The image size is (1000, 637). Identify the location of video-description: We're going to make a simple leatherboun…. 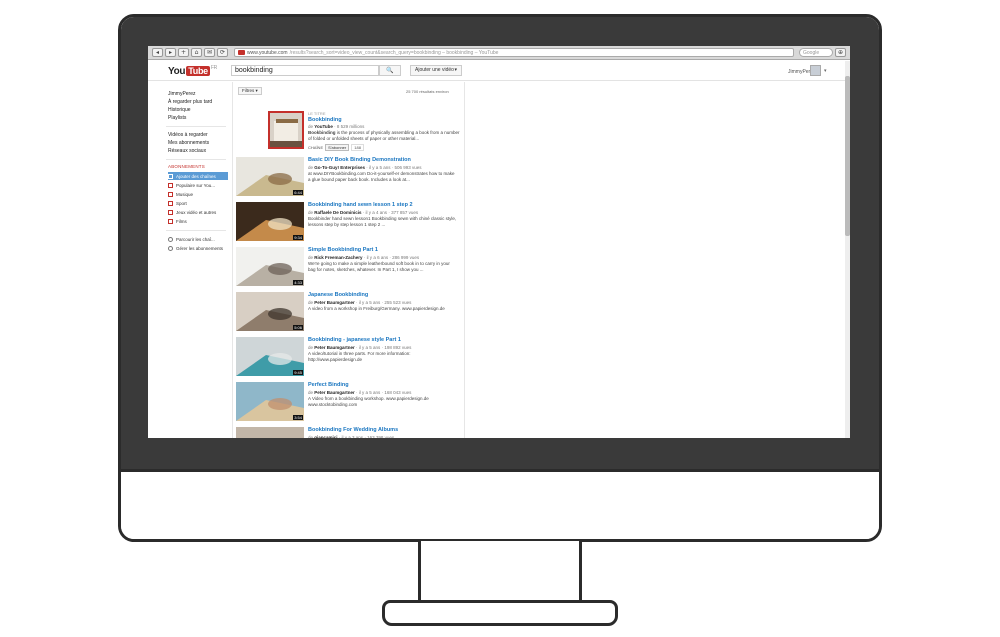
(379, 266).